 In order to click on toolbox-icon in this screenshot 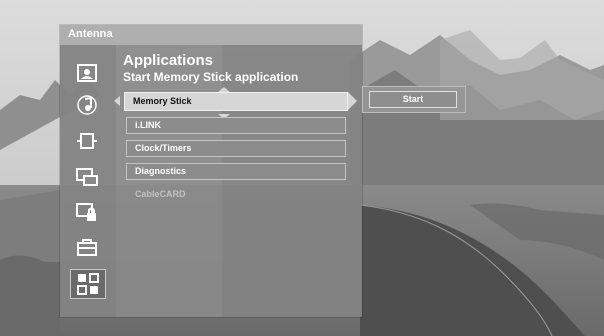, I will do `click(87, 247)`.